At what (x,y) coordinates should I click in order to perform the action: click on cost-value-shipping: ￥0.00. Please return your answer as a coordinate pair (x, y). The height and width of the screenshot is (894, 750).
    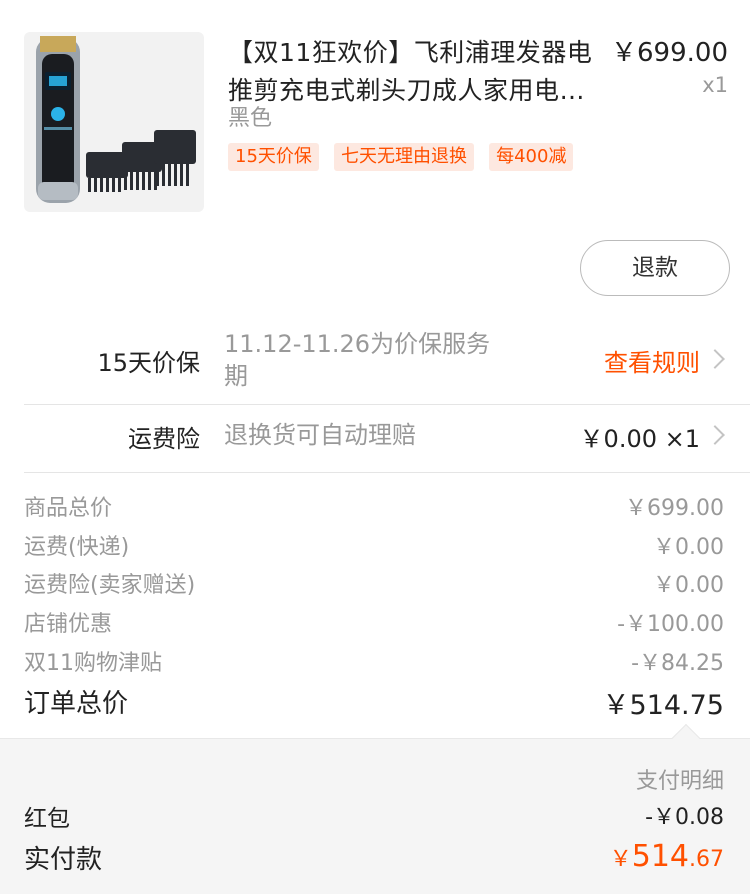
    Looking at the image, I should click on (688, 547).